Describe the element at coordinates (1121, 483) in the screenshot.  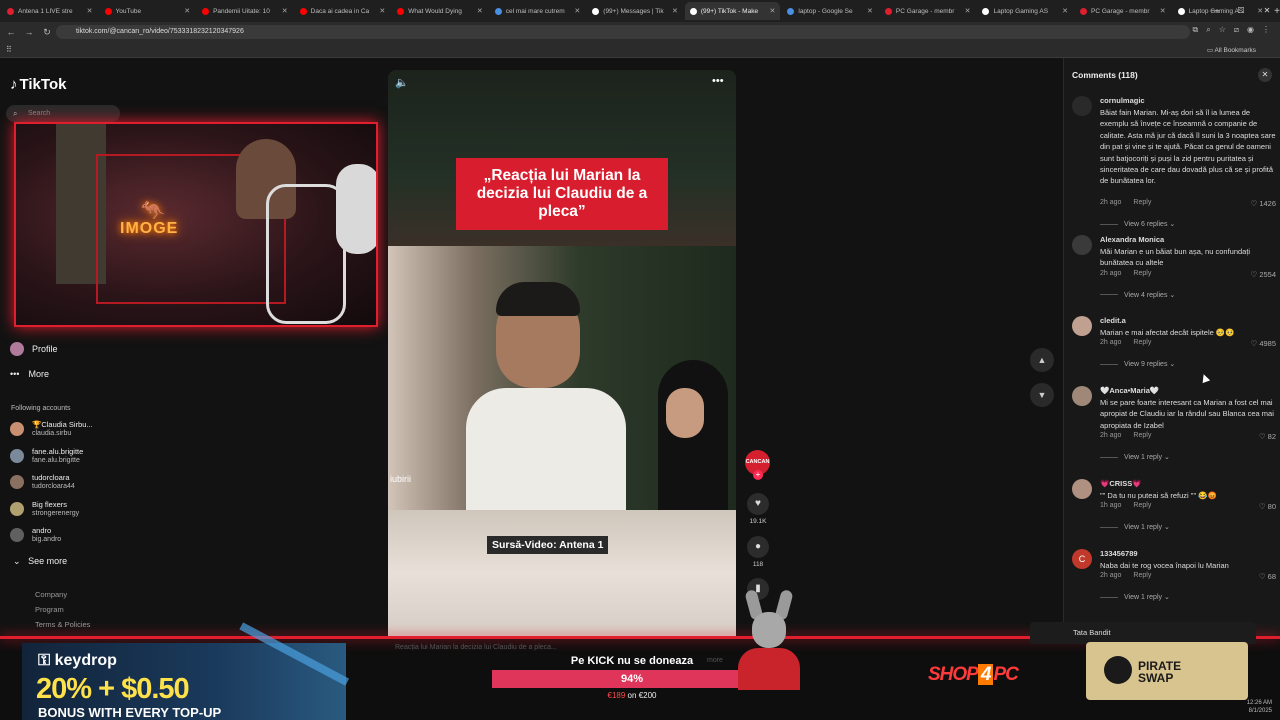
I see `comment-username: 💗CRISS💗` at that location.